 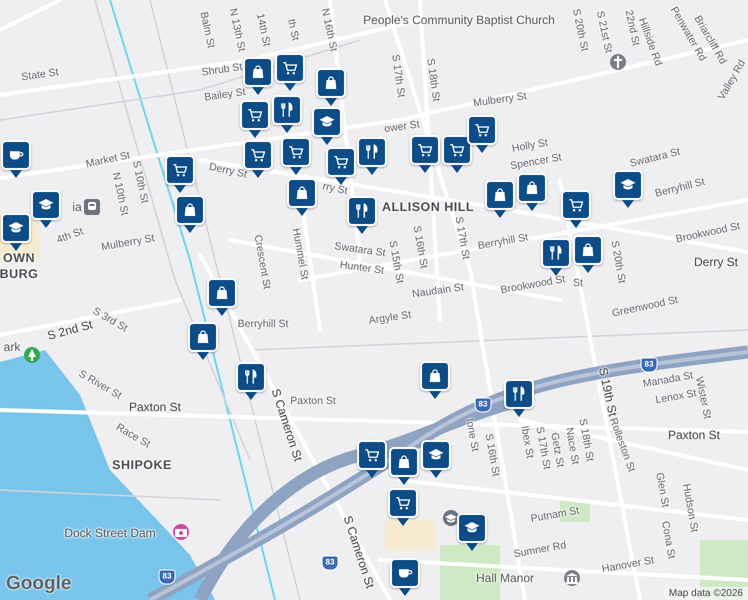 I want to click on place-label: ia, so click(x=77, y=207).